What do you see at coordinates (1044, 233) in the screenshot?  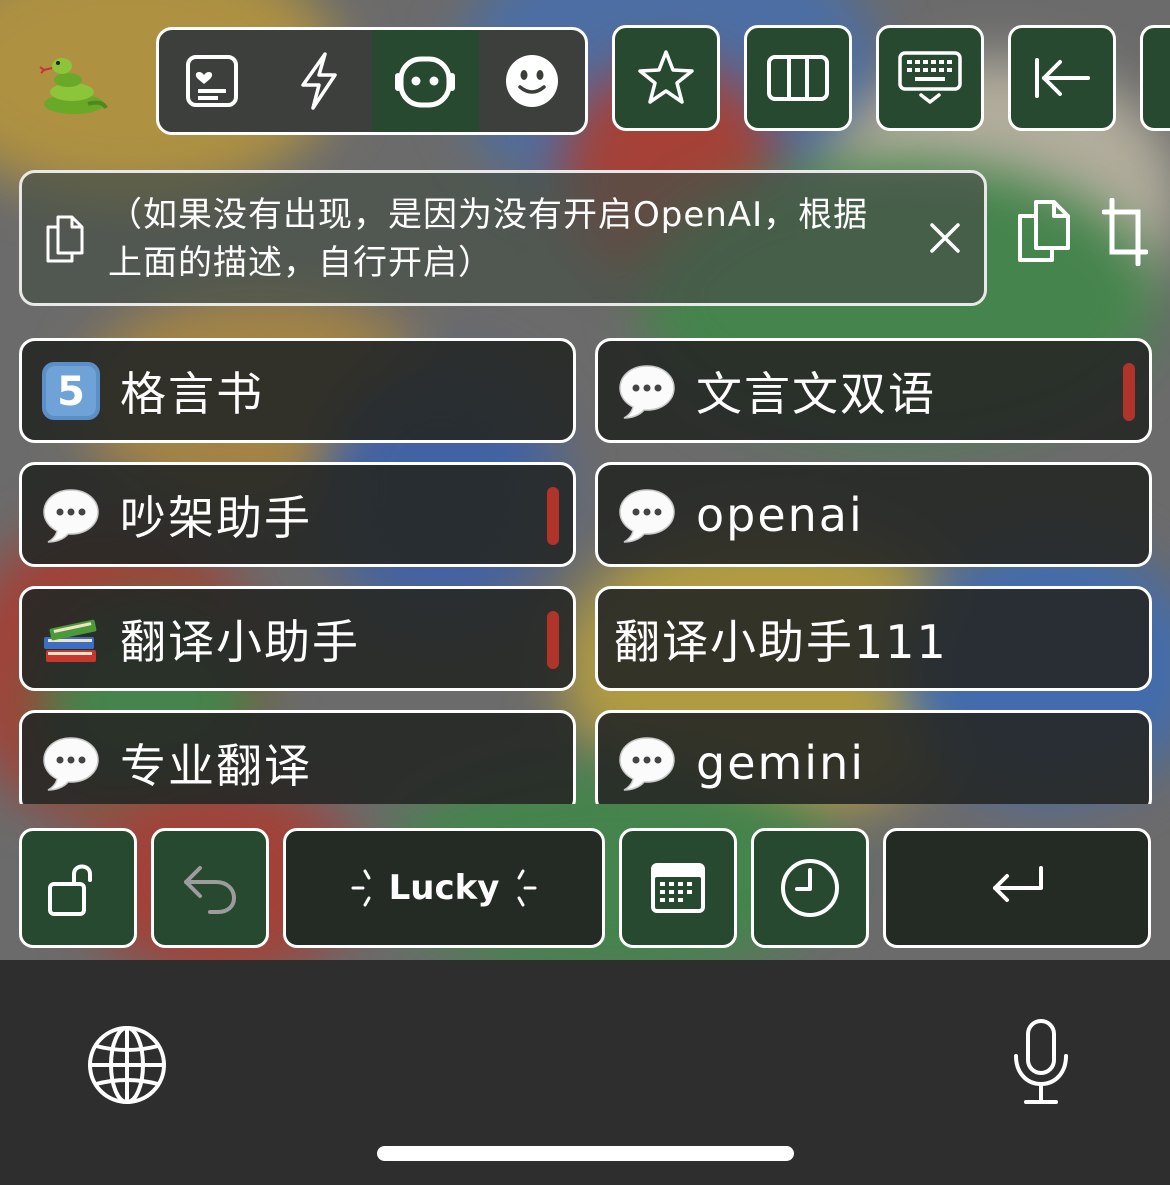 I see `copy-all-icon` at bounding box center [1044, 233].